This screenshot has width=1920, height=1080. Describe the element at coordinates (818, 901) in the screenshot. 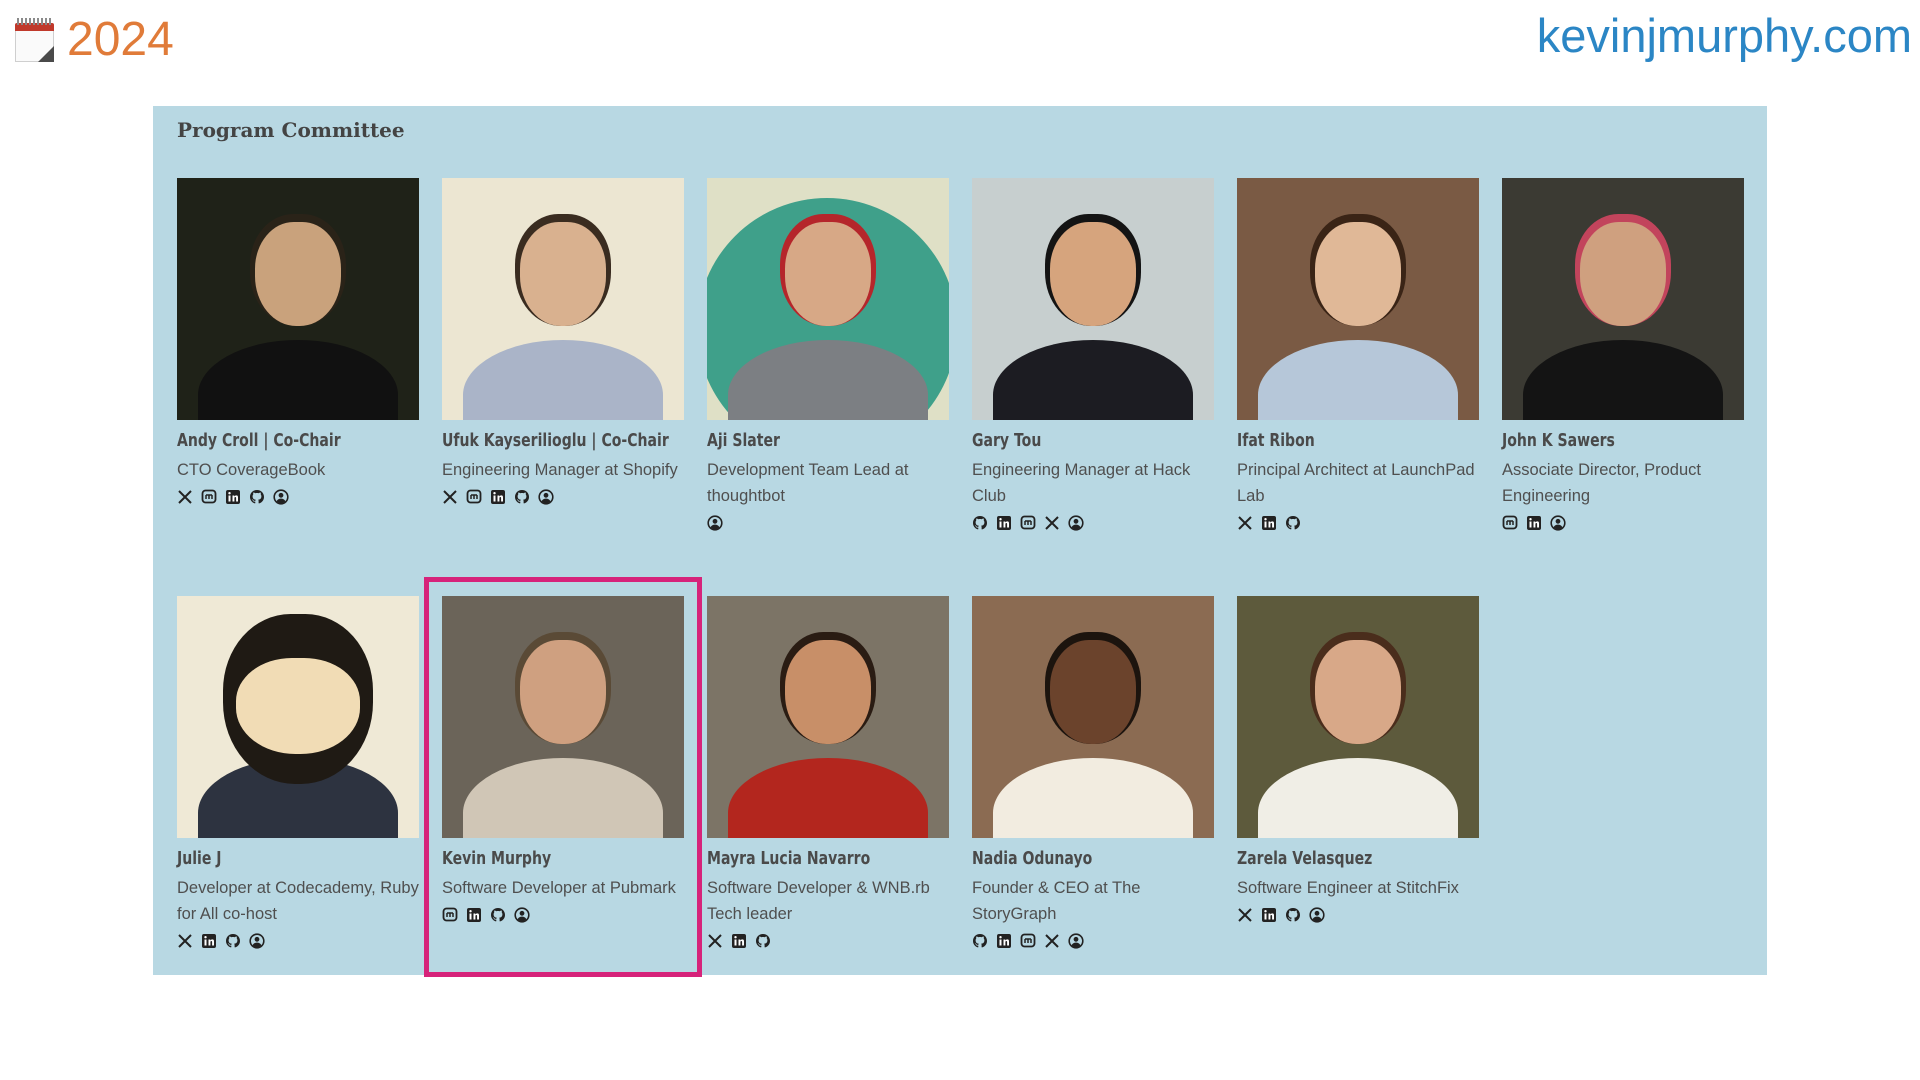

I see `member-role: Software Developer & WNB.rb Tech leader` at that location.